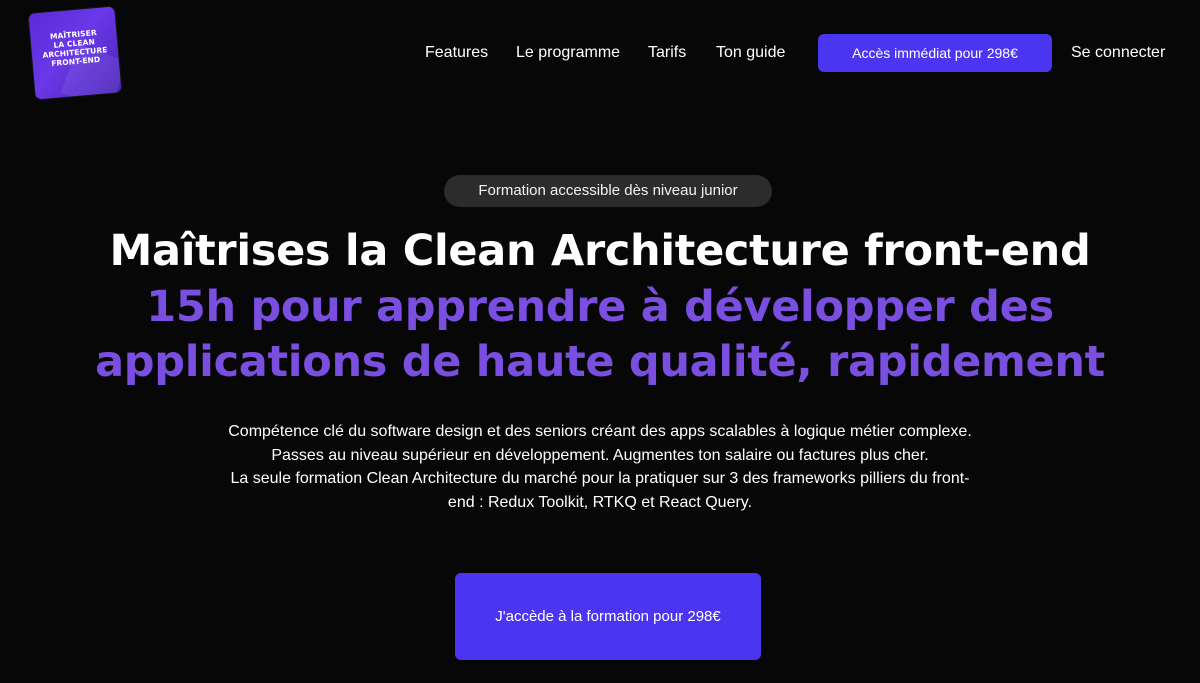 This screenshot has width=1200, height=683. What do you see at coordinates (568, 53) in the screenshot?
I see `nav-link-programme: Le programme` at bounding box center [568, 53].